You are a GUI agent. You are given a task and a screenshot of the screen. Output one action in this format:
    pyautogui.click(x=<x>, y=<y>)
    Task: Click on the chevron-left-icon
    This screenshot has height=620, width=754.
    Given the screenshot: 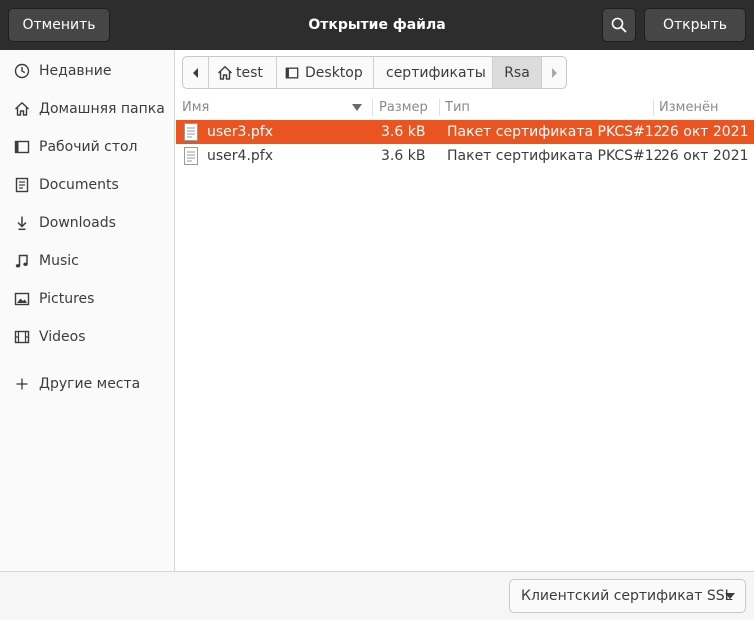 What is the action you would take?
    pyautogui.click(x=195, y=72)
    